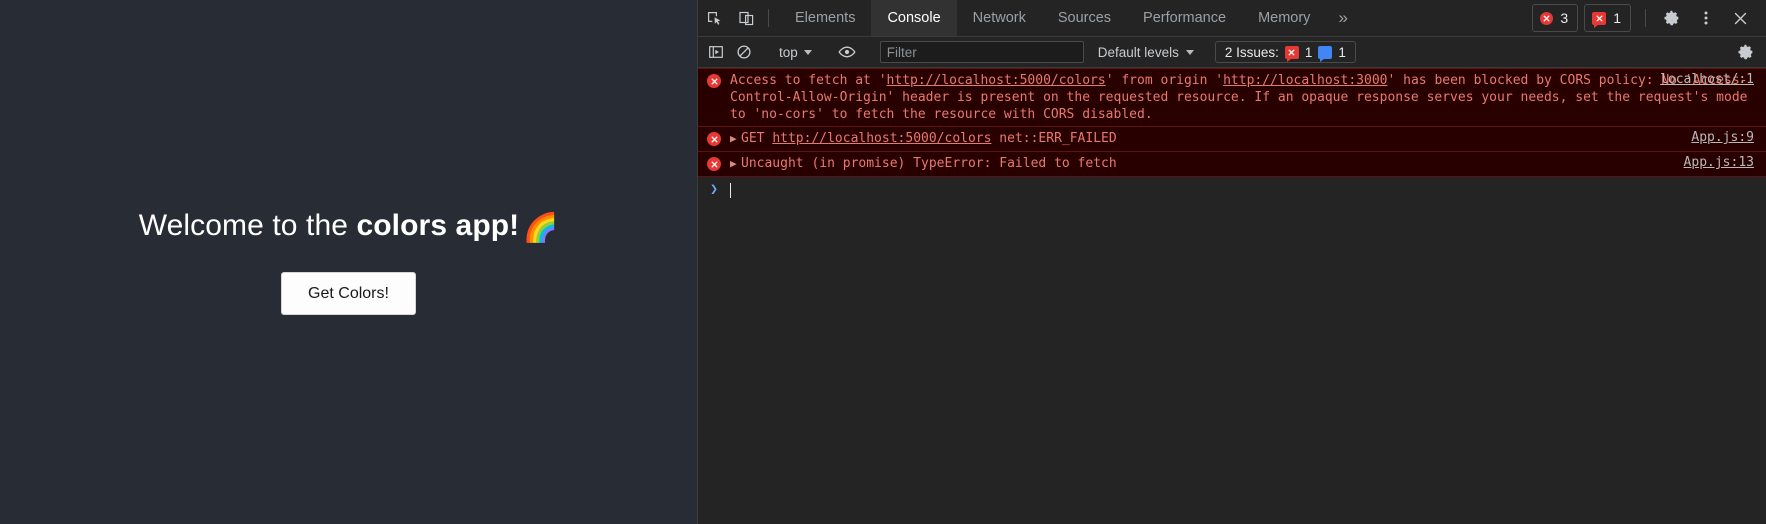  What do you see at coordinates (746, 18) in the screenshot?
I see `device-toolbar-icon` at bounding box center [746, 18].